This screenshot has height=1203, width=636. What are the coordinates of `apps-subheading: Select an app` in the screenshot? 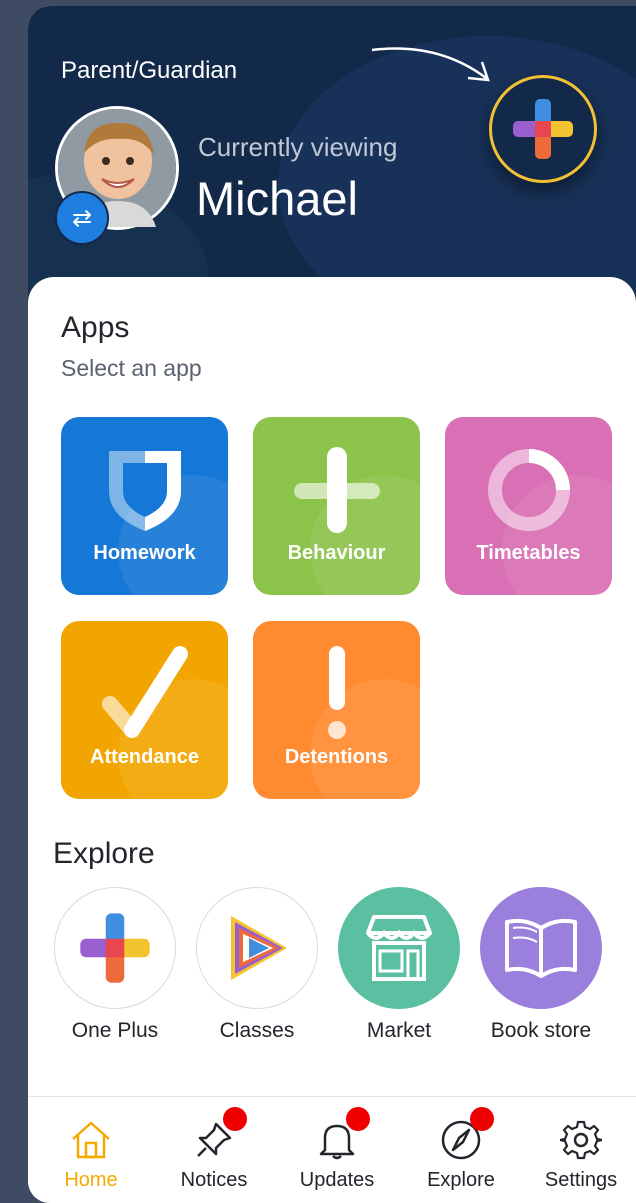 It's located at (131, 368).